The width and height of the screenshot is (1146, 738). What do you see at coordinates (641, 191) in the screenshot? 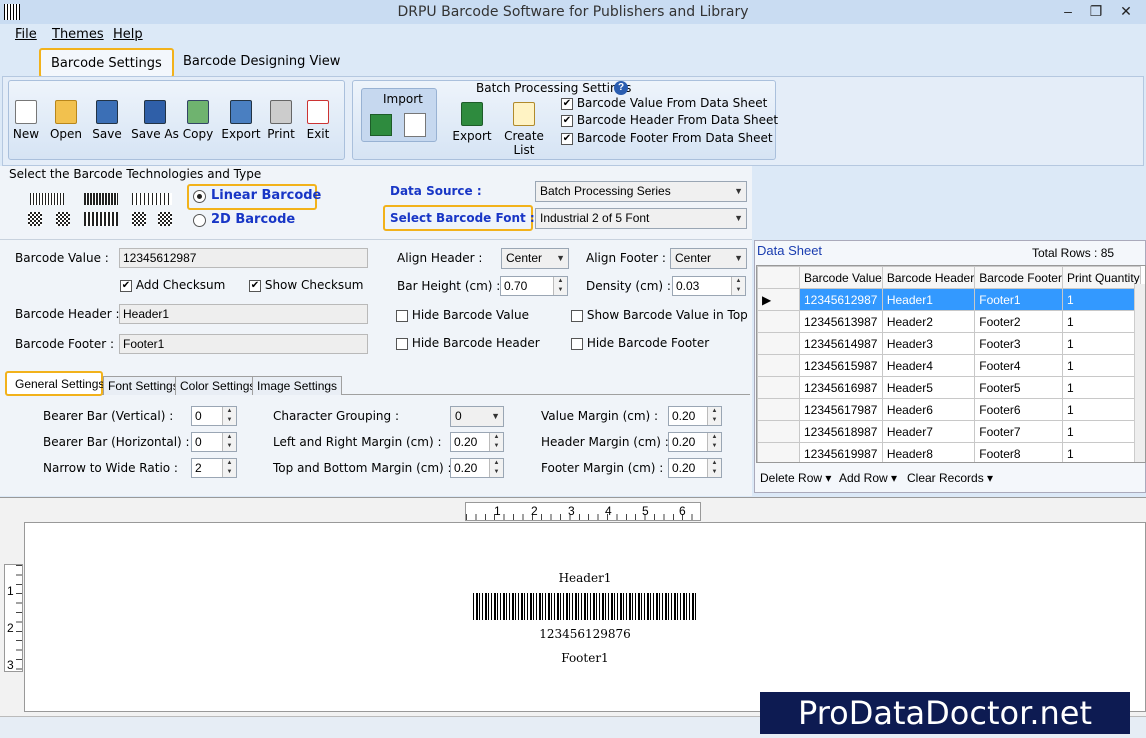
I see `data-source-select: Batch Processing Series ▼` at bounding box center [641, 191].